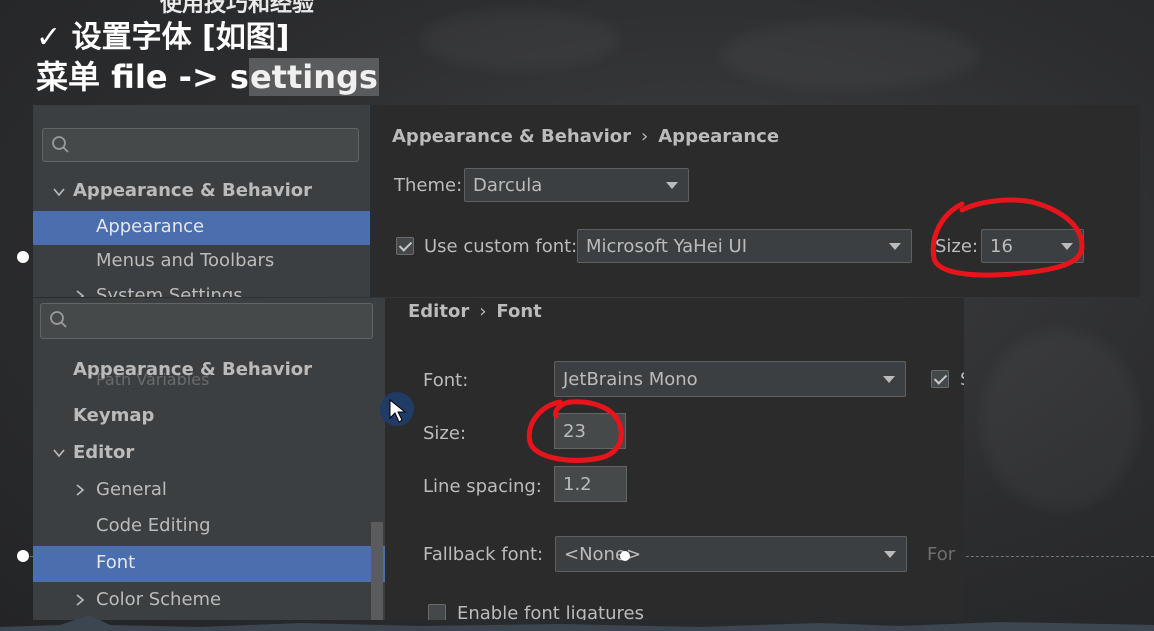 Image resolution: width=1154 pixels, height=631 pixels. Describe the element at coordinates (377, 571) in the screenshot. I see `sidebar-scrollbar` at that location.